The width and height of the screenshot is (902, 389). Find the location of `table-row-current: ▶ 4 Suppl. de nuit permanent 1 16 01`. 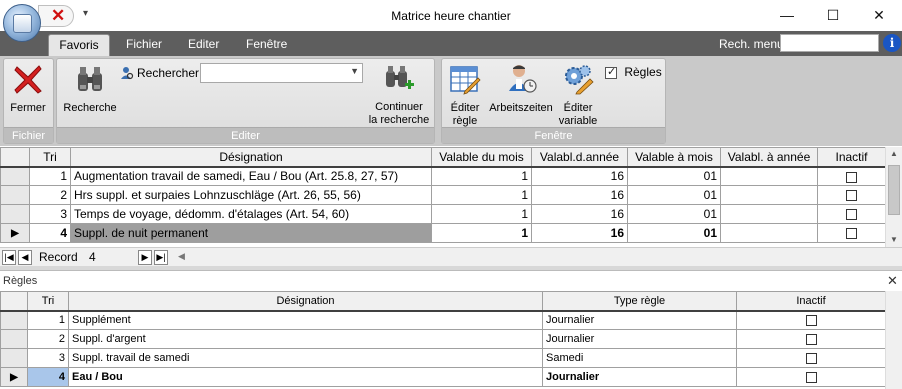

table-row-current: ▶ 4 Suppl. de nuit permanent 1 16 01 is located at coordinates (443, 233).